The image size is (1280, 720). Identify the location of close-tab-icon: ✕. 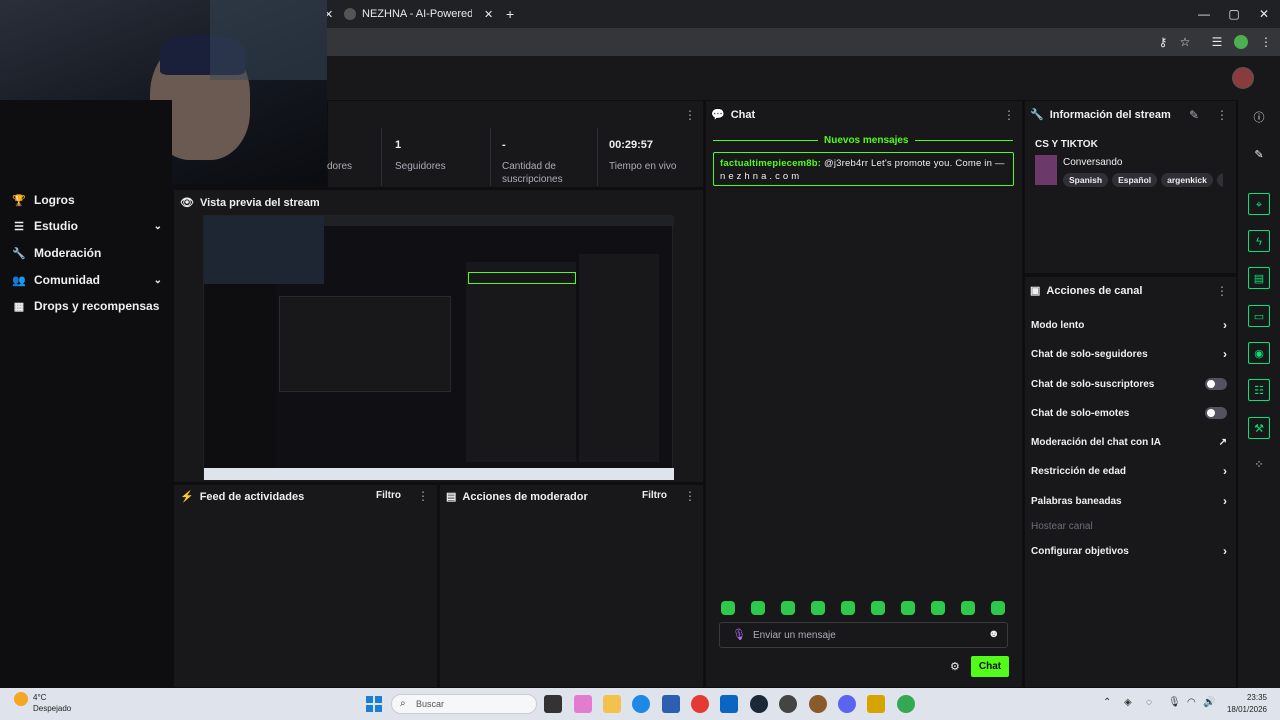
(488, 14).